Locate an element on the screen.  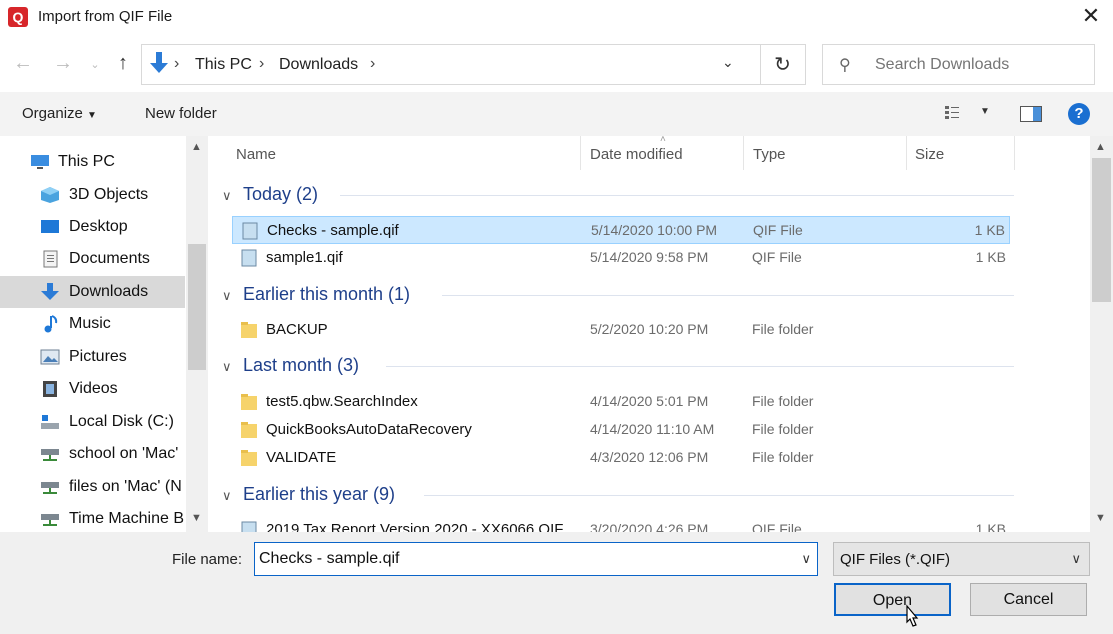
address-bar: › This PC › Downloads › ⌄ is located at coordinates (451, 64).